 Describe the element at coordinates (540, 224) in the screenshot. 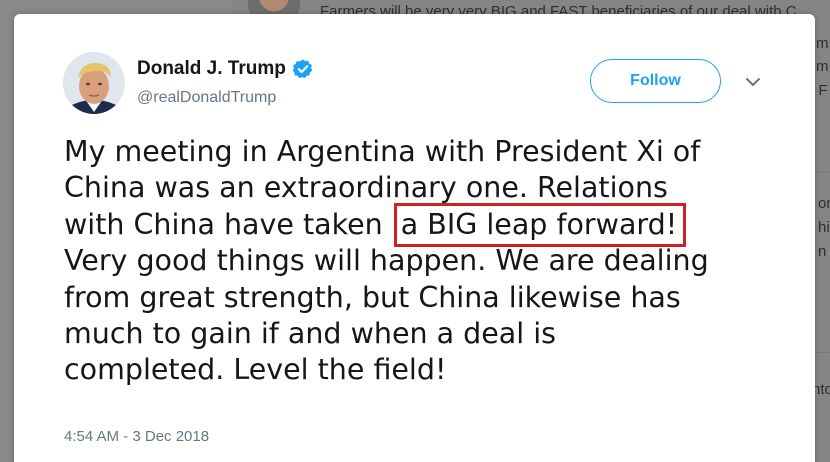

I see `highlighted-phrase: a BIG leap forward!` at that location.